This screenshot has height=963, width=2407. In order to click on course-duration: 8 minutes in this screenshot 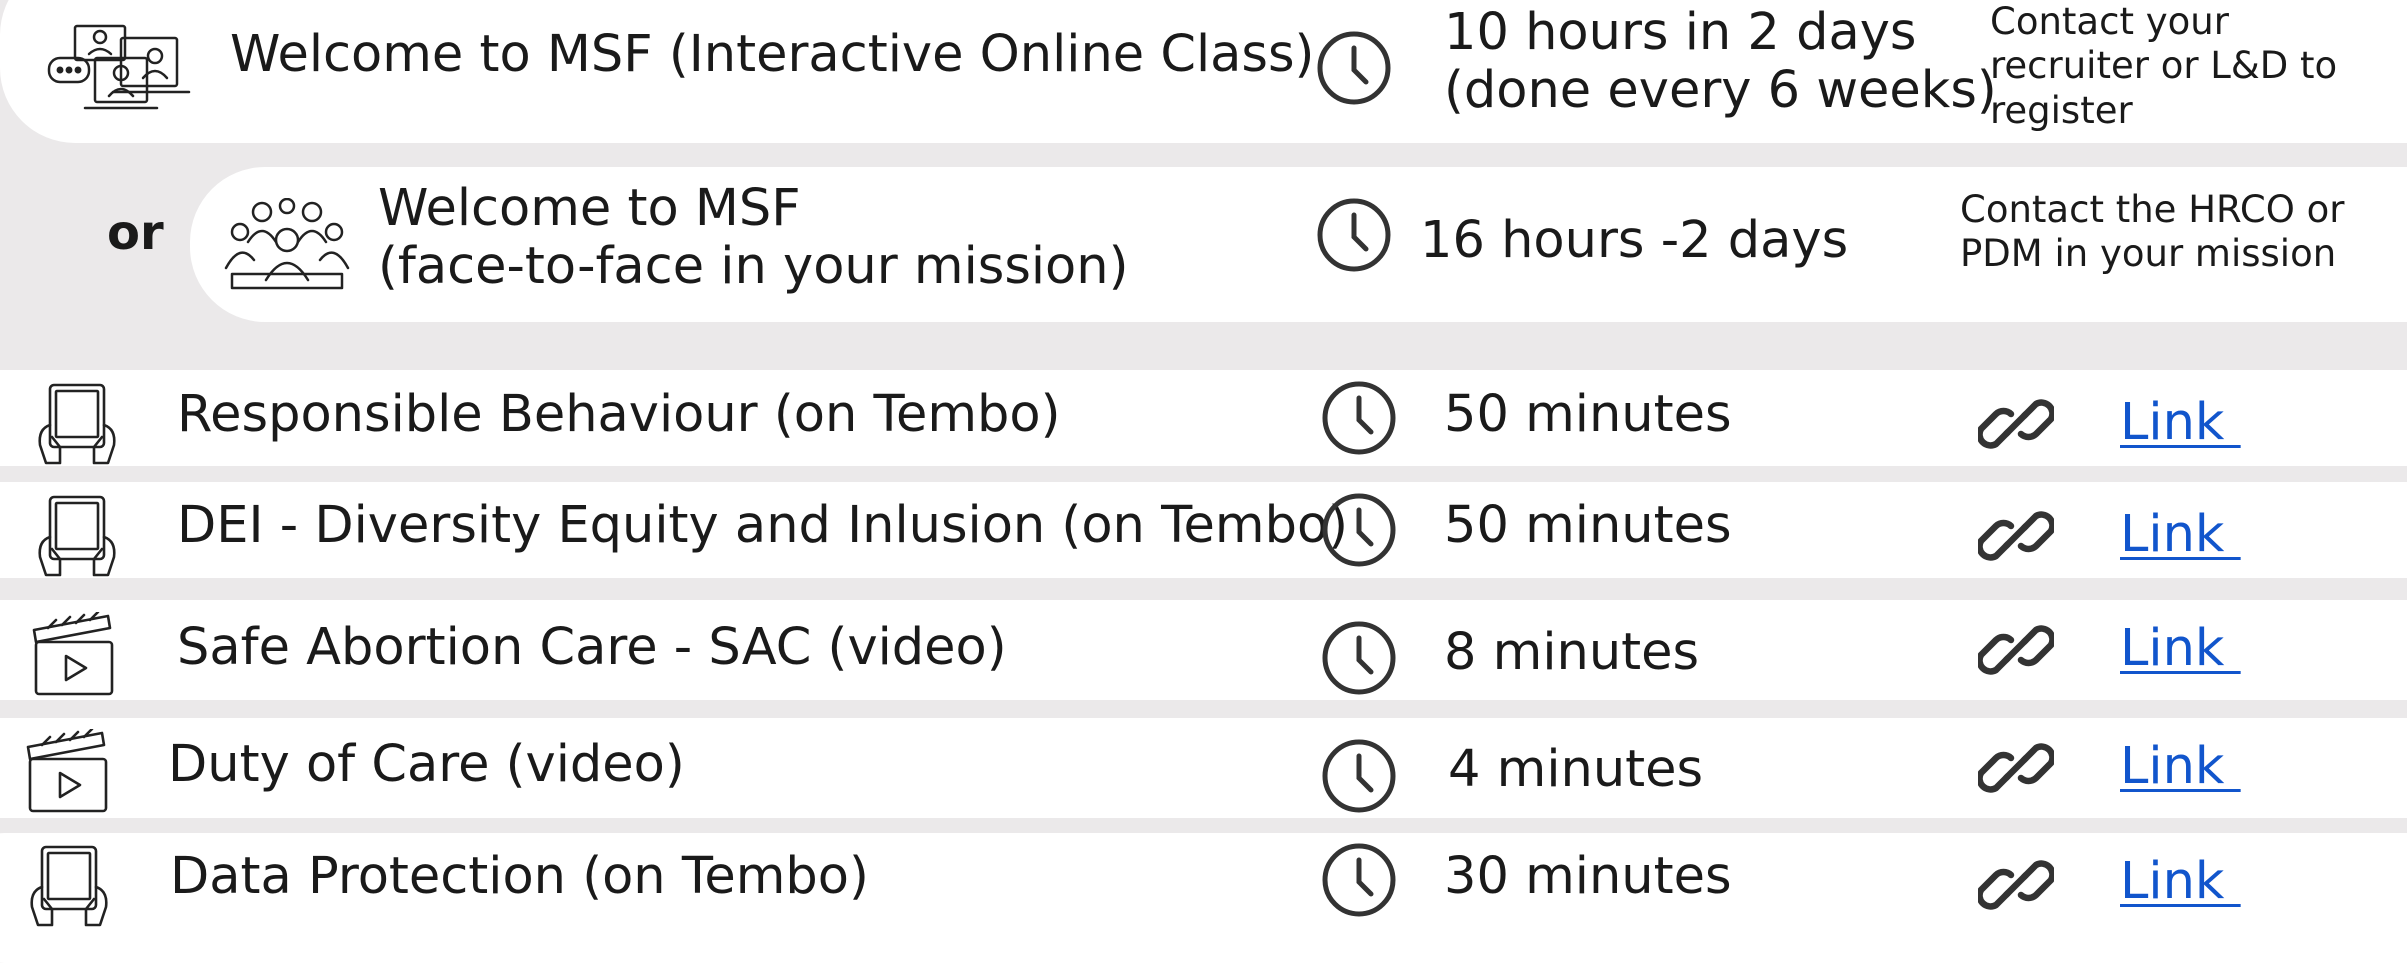, I will do `click(1572, 652)`.